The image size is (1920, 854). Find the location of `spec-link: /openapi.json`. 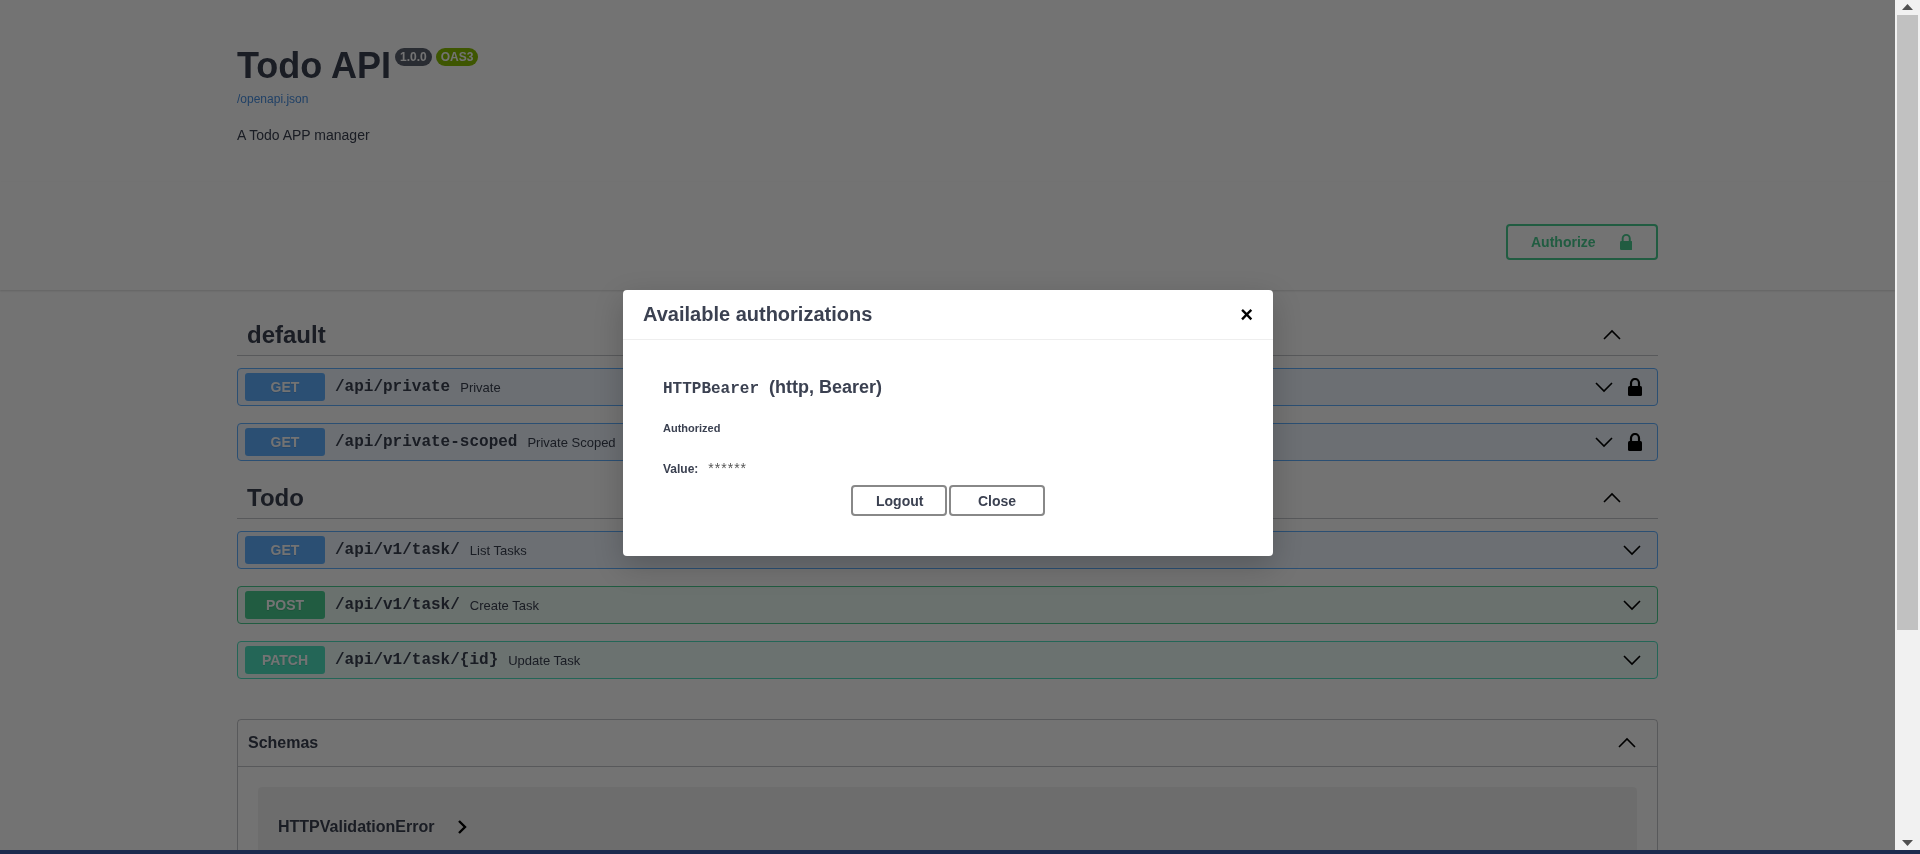

spec-link: /openapi.json is located at coordinates (273, 99).